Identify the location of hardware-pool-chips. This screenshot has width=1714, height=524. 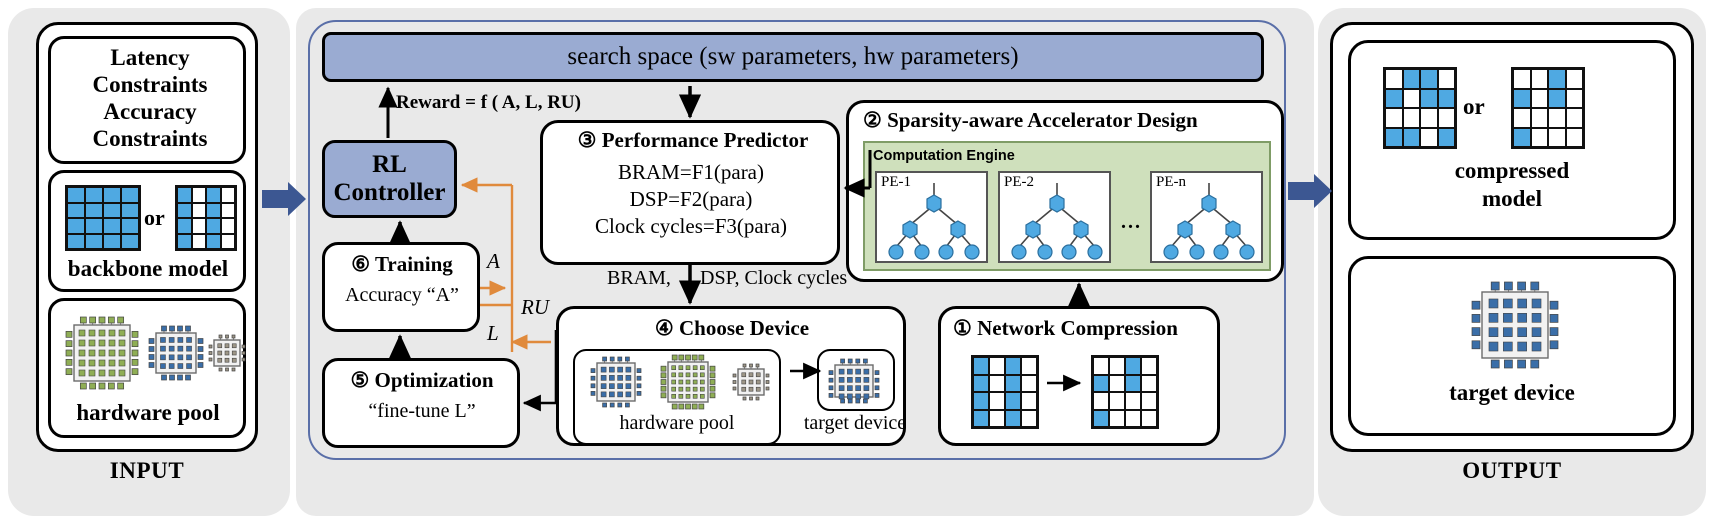
(152, 355).